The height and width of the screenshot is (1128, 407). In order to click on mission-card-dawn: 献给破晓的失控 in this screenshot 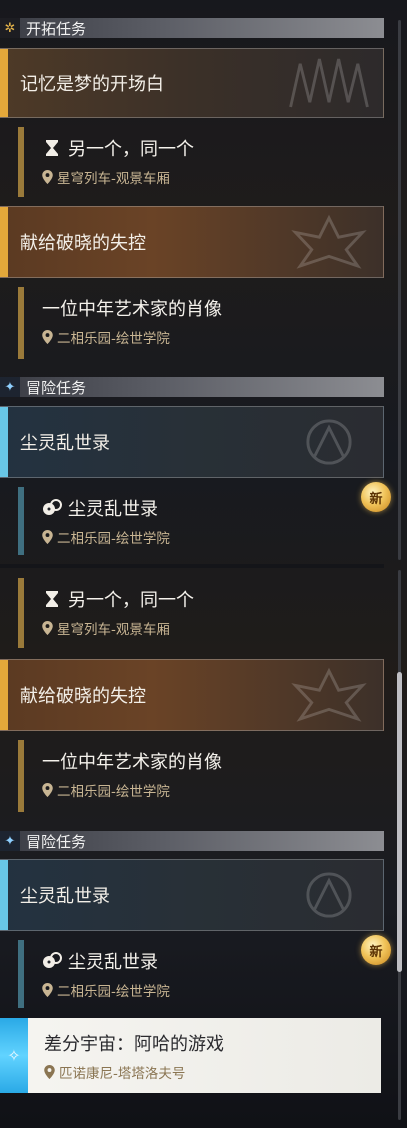, I will do `click(192, 242)`.